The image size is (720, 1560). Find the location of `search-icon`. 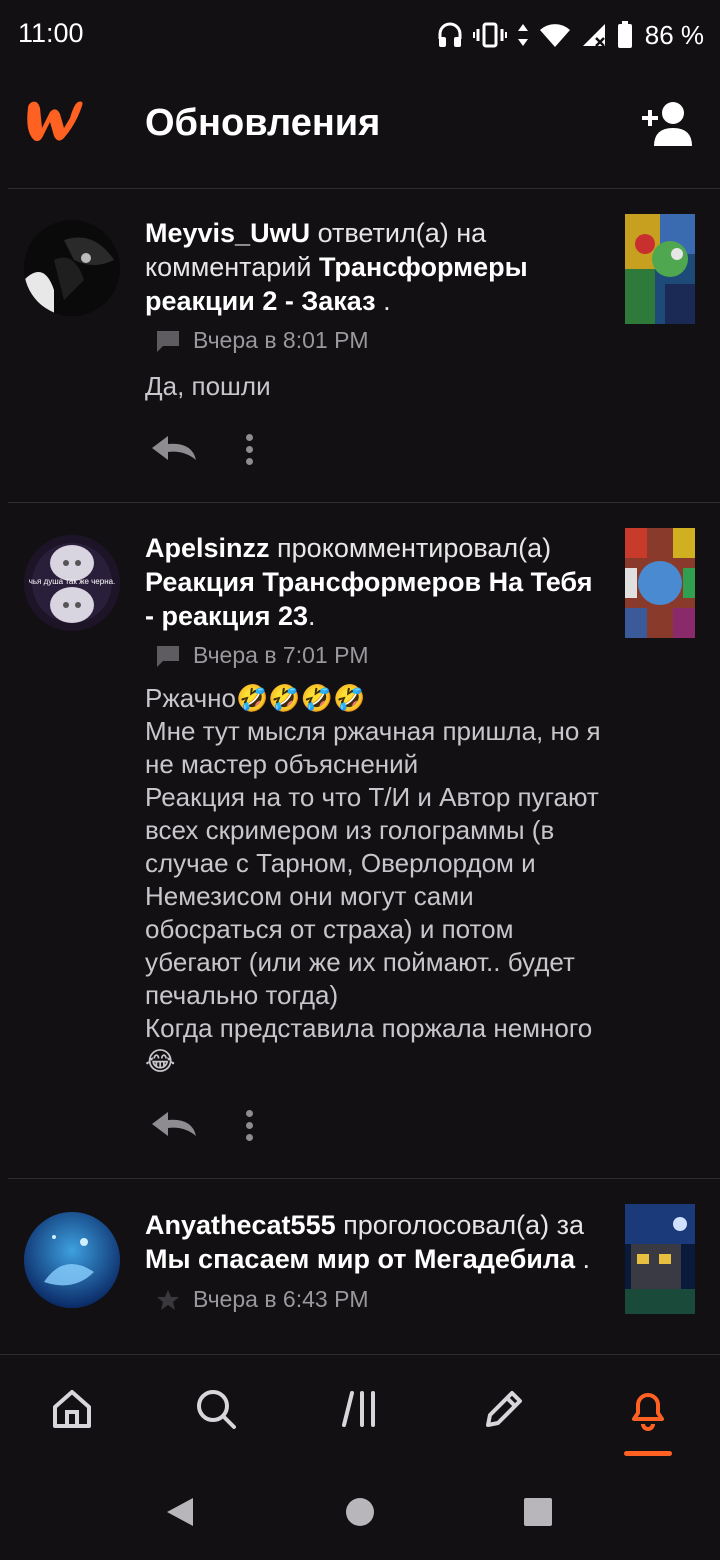

search-icon is located at coordinates (216, 1409).